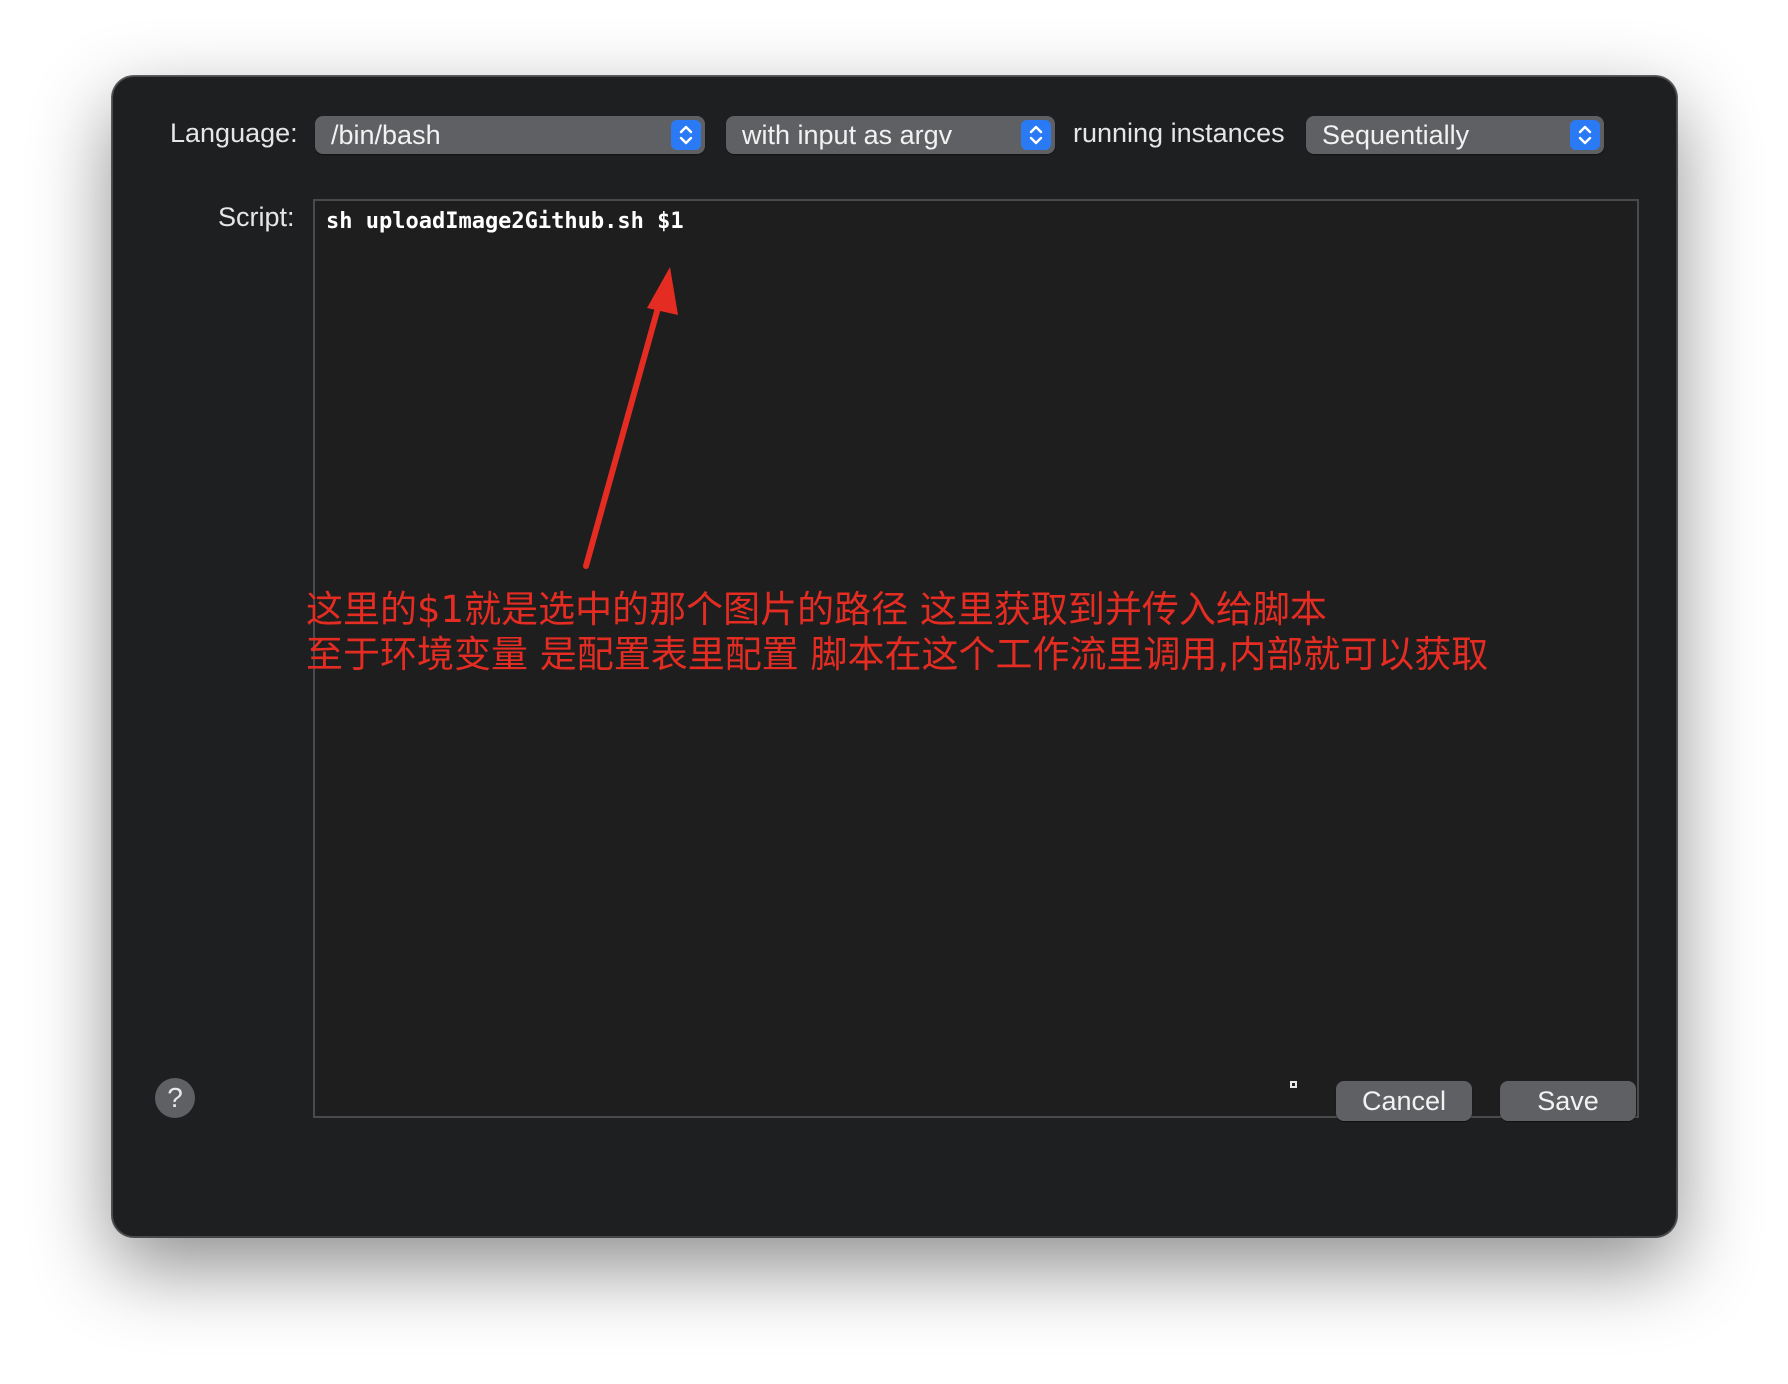 The image size is (1788, 1384). I want to click on instances-value: Sequentially, so click(1396, 135).